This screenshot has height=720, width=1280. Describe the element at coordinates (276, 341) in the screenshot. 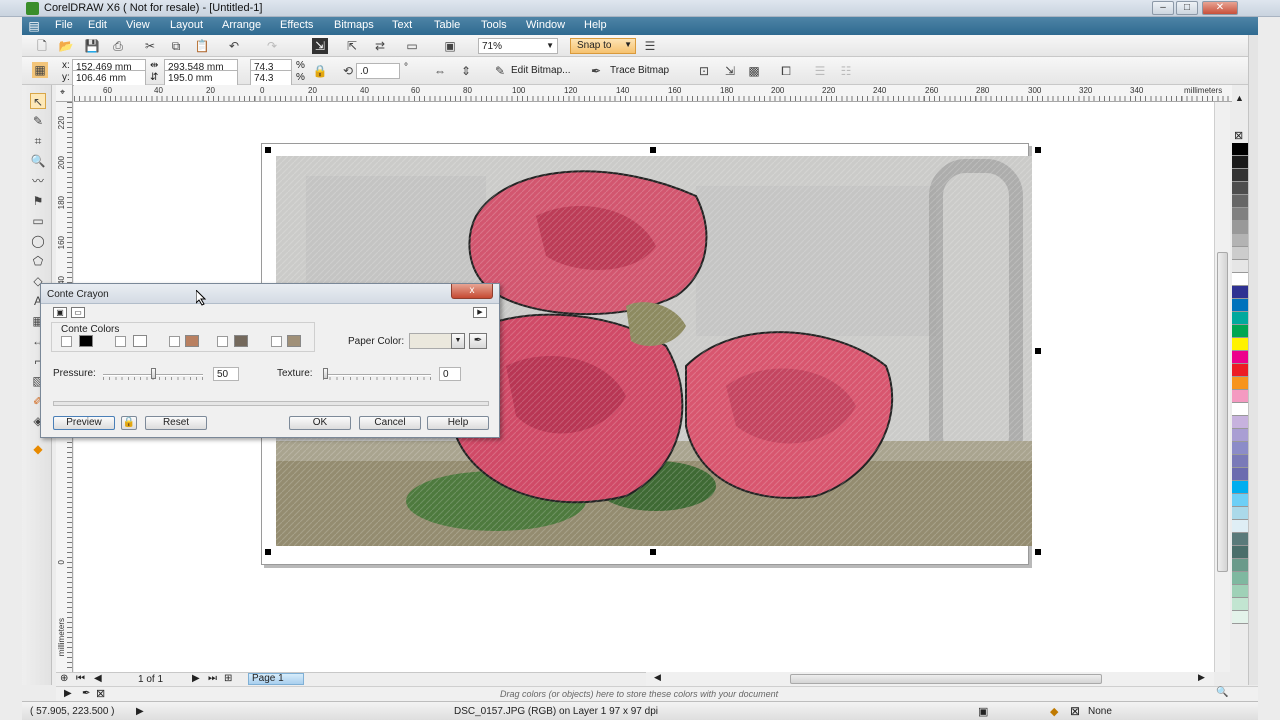

I see `conte-color-5-checkbox` at that location.